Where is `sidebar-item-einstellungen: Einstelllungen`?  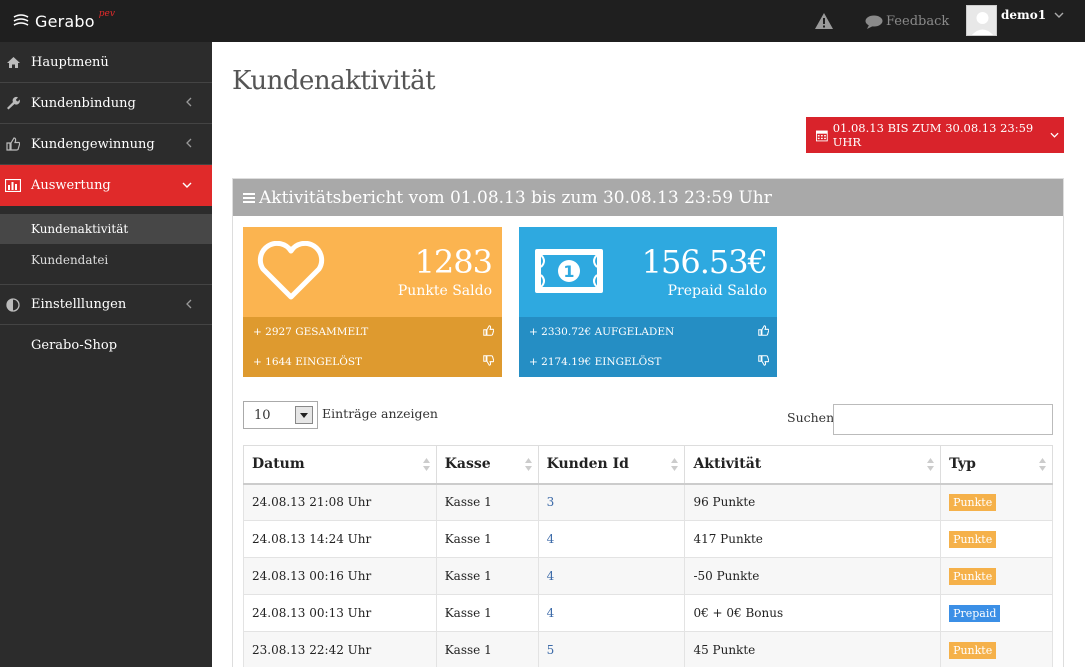 sidebar-item-einstellungen: Einstelllungen is located at coordinates (106, 304).